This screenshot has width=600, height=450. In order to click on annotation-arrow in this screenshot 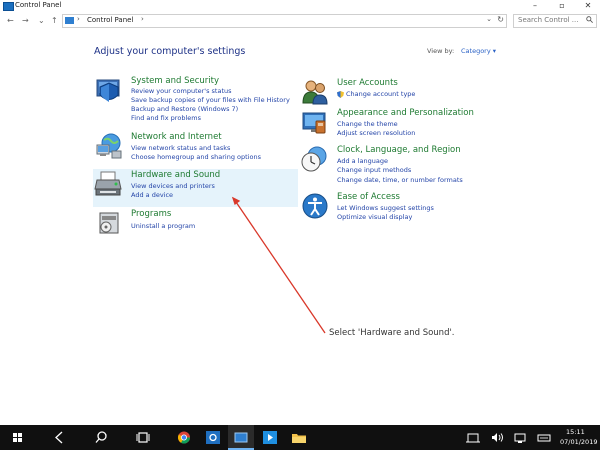, I will do `click(278, 265)`.